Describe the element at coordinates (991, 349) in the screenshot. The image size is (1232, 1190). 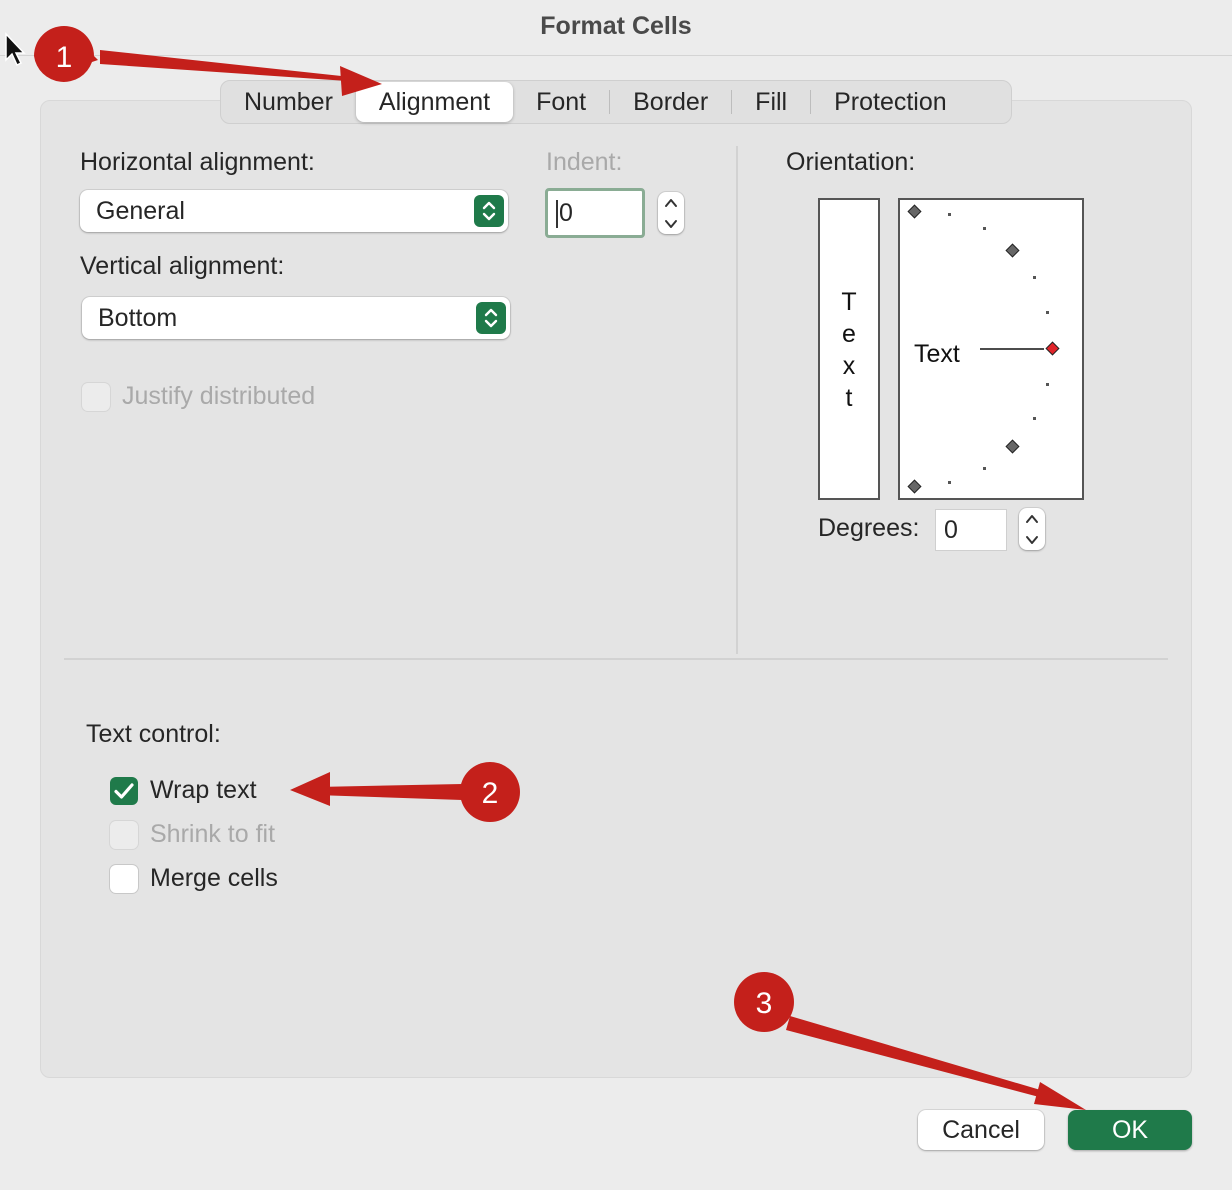
I see `orientation-dial: Text` at that location.